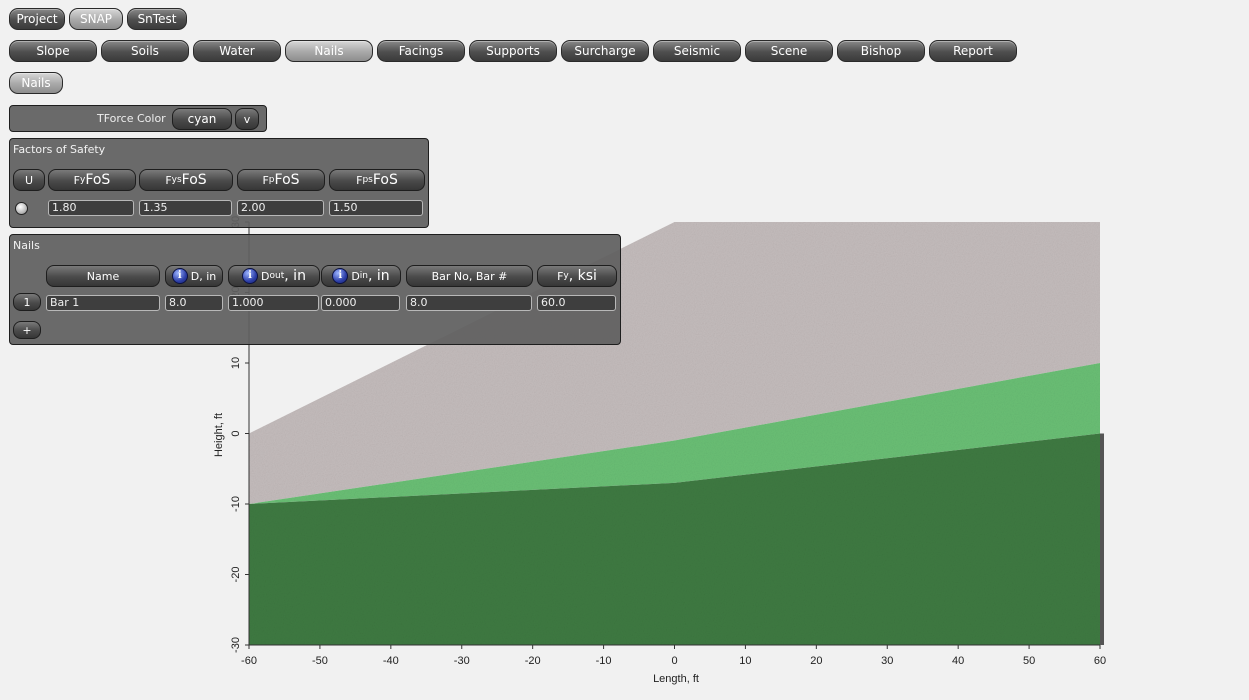  I want to click on fos-title: Factors of Safety, so click(59, 149).